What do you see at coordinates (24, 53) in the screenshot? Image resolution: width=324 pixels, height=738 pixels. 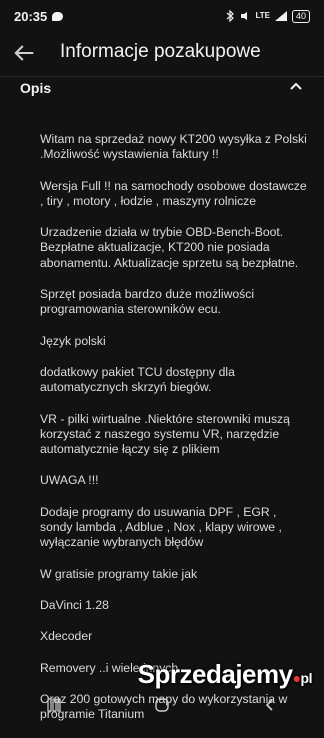 I see `back-arrow-icon` at bounding box center [24, 53].